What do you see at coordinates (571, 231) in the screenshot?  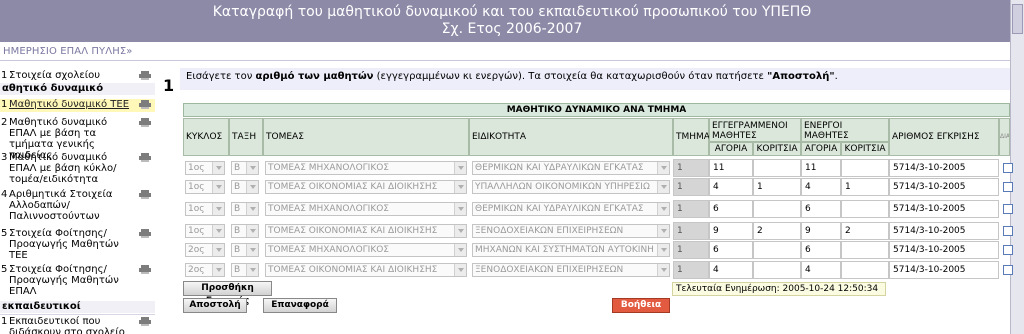 I see `eidikotita-select: ΞΕΝΟΔΟΧΕΙΑΚΩΝ ΕΠΙΧΕΙΡΗΣΕΩΝ` at bounding box center [571, 231].